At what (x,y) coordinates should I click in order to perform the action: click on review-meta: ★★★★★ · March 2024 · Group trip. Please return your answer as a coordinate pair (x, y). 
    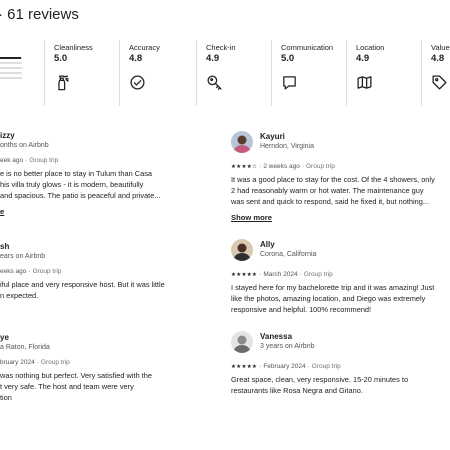
    Looking at the image, I should click on (282, 274).